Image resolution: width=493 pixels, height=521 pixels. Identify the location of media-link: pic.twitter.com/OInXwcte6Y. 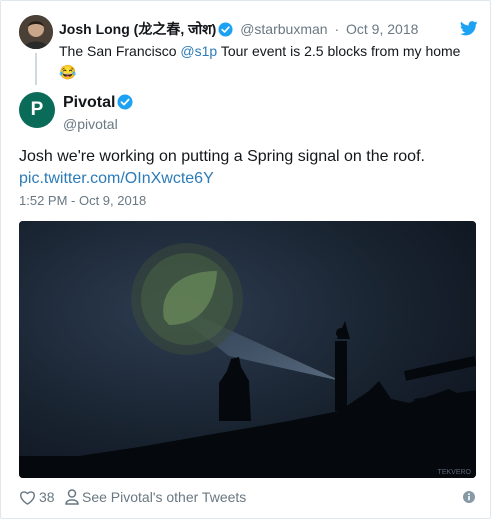
(116, 178).